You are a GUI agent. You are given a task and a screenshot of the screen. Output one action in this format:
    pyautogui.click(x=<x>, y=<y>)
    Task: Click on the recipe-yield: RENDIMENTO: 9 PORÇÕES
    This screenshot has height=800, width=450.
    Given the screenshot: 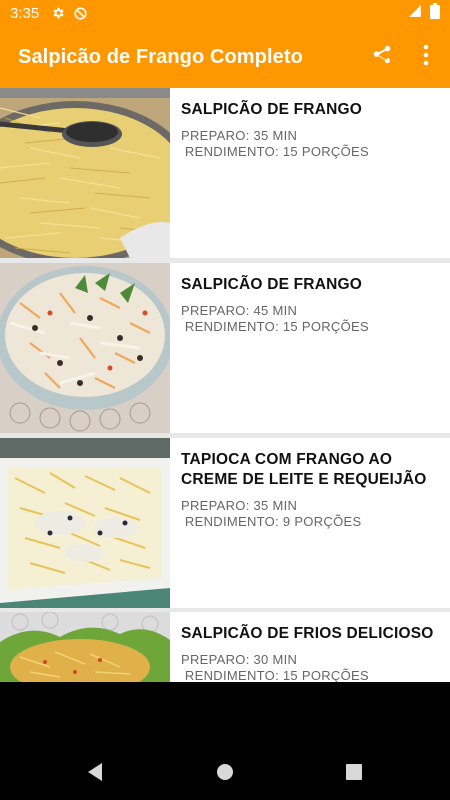 What is the action you would take?
    pyautogui.click(x=271, y=521)
    